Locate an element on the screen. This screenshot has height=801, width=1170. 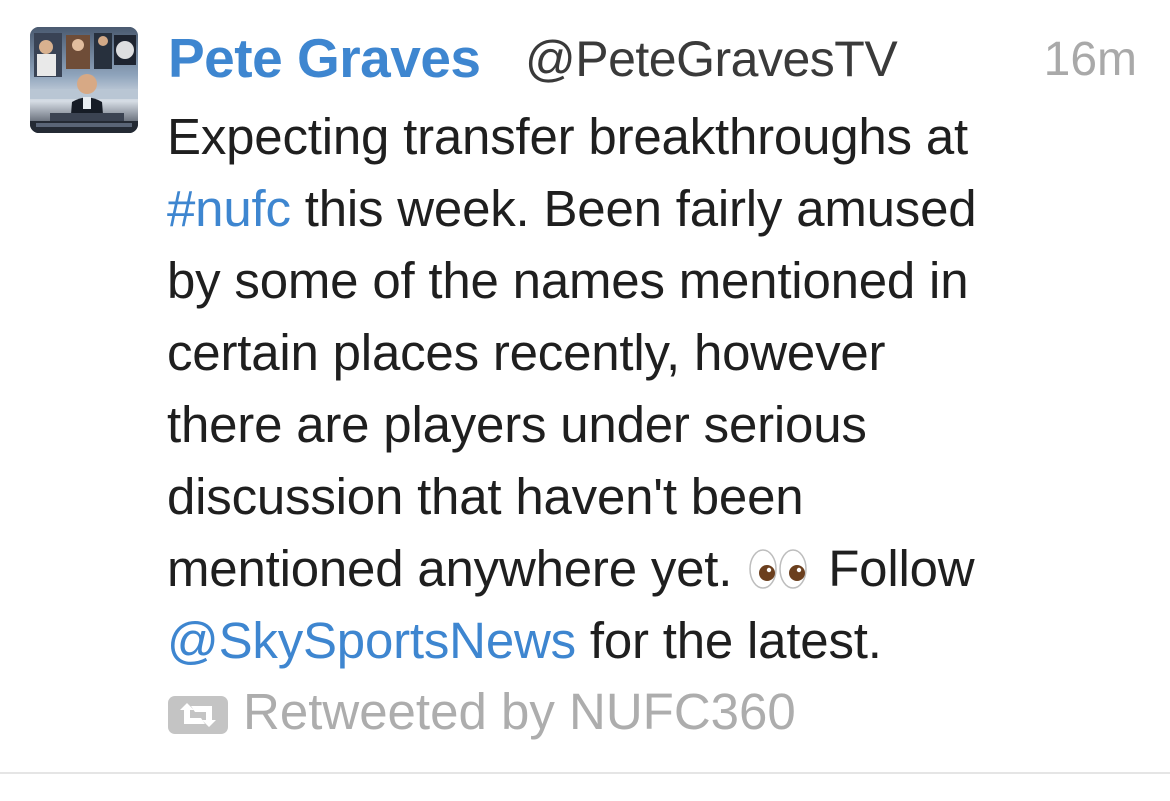
tweet-text-line: certain places recently, however is located at coordinates (657, 353).